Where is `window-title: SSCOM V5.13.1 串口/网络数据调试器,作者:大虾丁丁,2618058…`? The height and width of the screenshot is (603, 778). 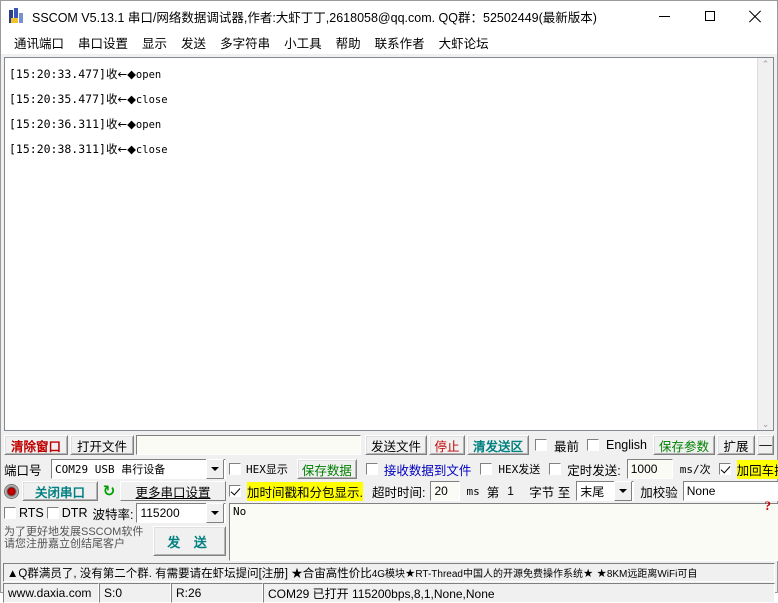 window-title: SSCOM V5.13.1 串口/网络数据调试器,作者:大虾丁丁,2618058… is located at coordinates (314, 17).